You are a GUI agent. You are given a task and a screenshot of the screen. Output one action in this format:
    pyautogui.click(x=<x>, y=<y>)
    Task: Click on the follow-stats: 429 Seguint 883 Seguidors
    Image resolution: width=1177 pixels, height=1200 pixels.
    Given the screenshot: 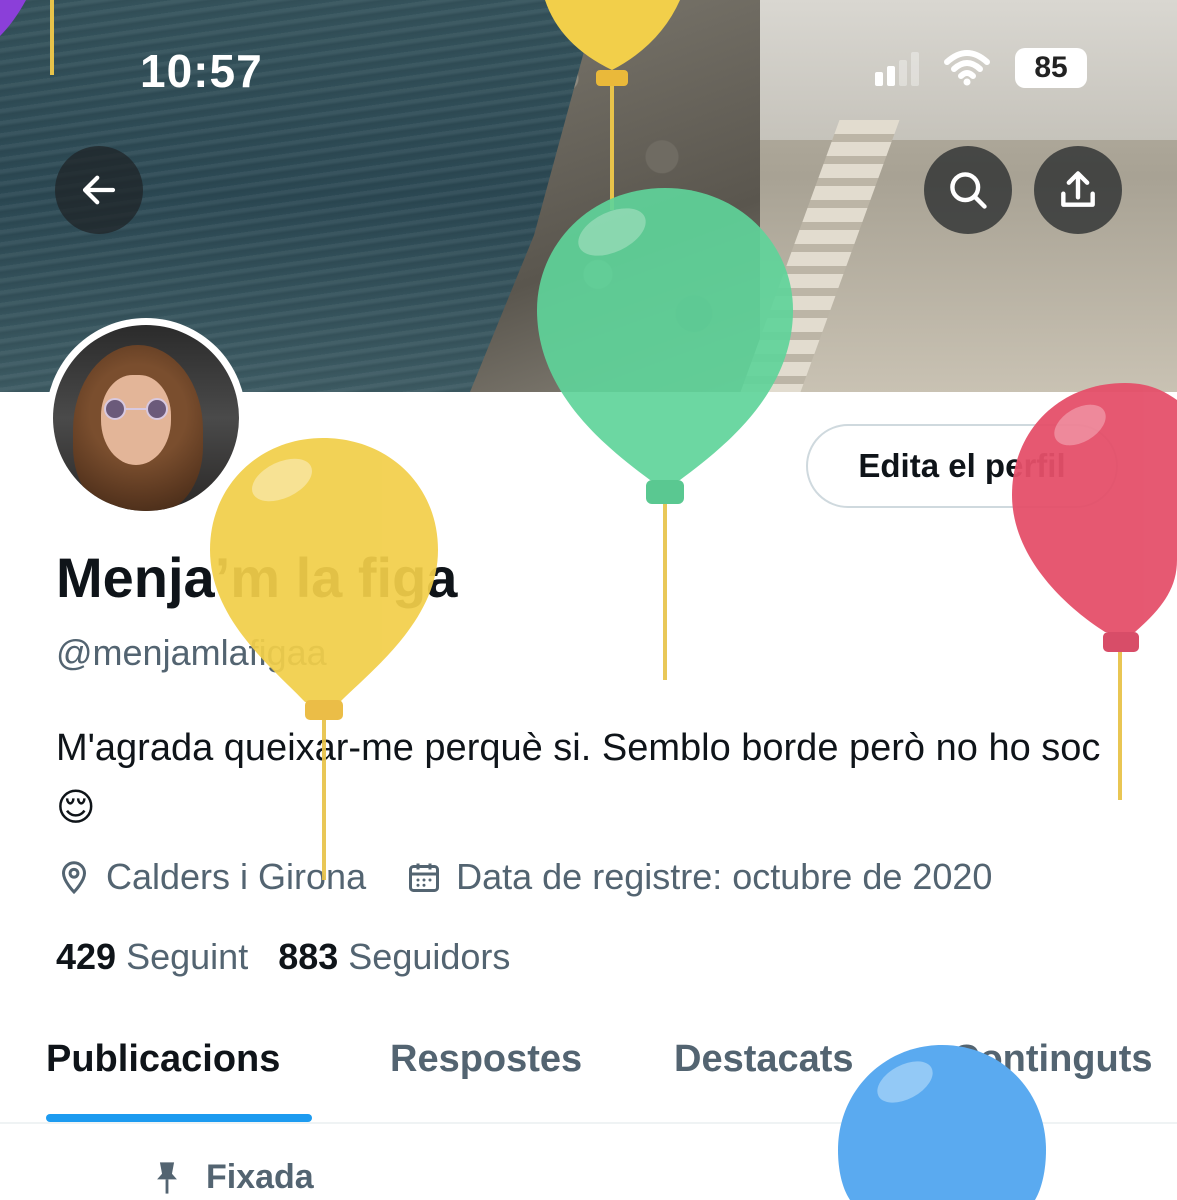 What is the action you would take?
    pyautogui.click(x=283, y=957)
    